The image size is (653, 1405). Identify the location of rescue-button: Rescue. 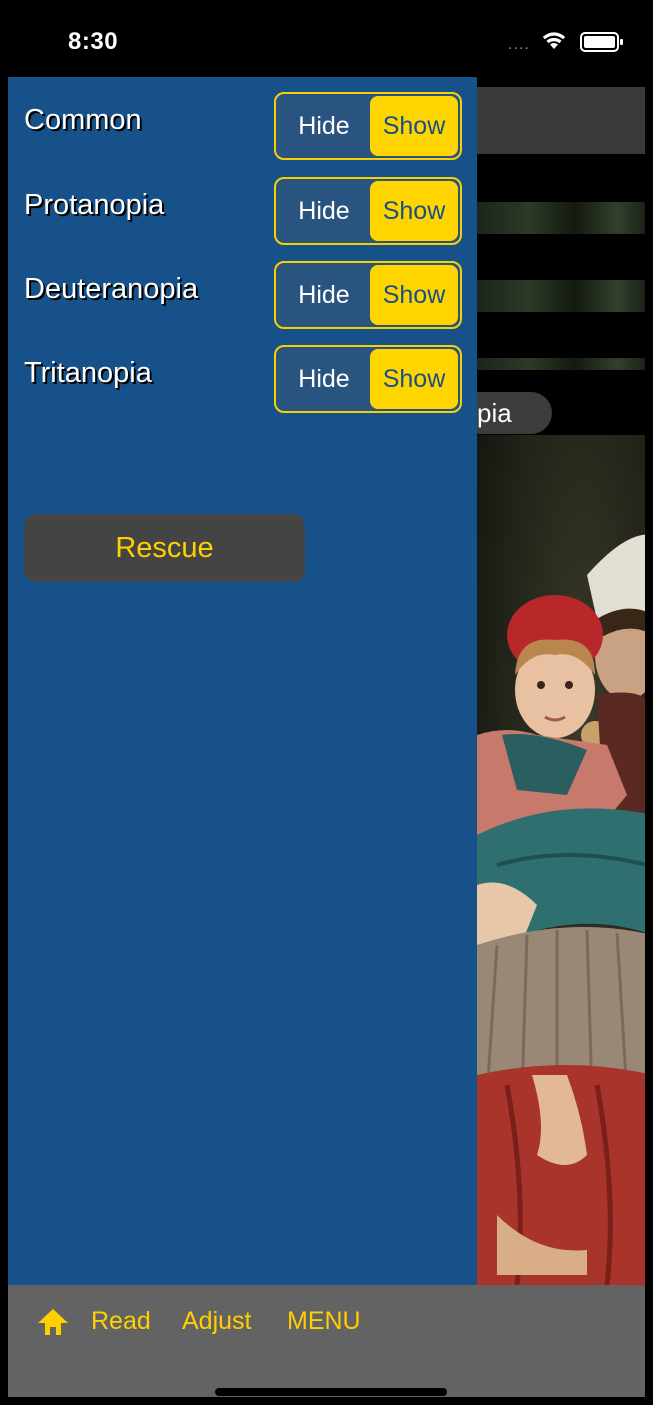
(164, 548).